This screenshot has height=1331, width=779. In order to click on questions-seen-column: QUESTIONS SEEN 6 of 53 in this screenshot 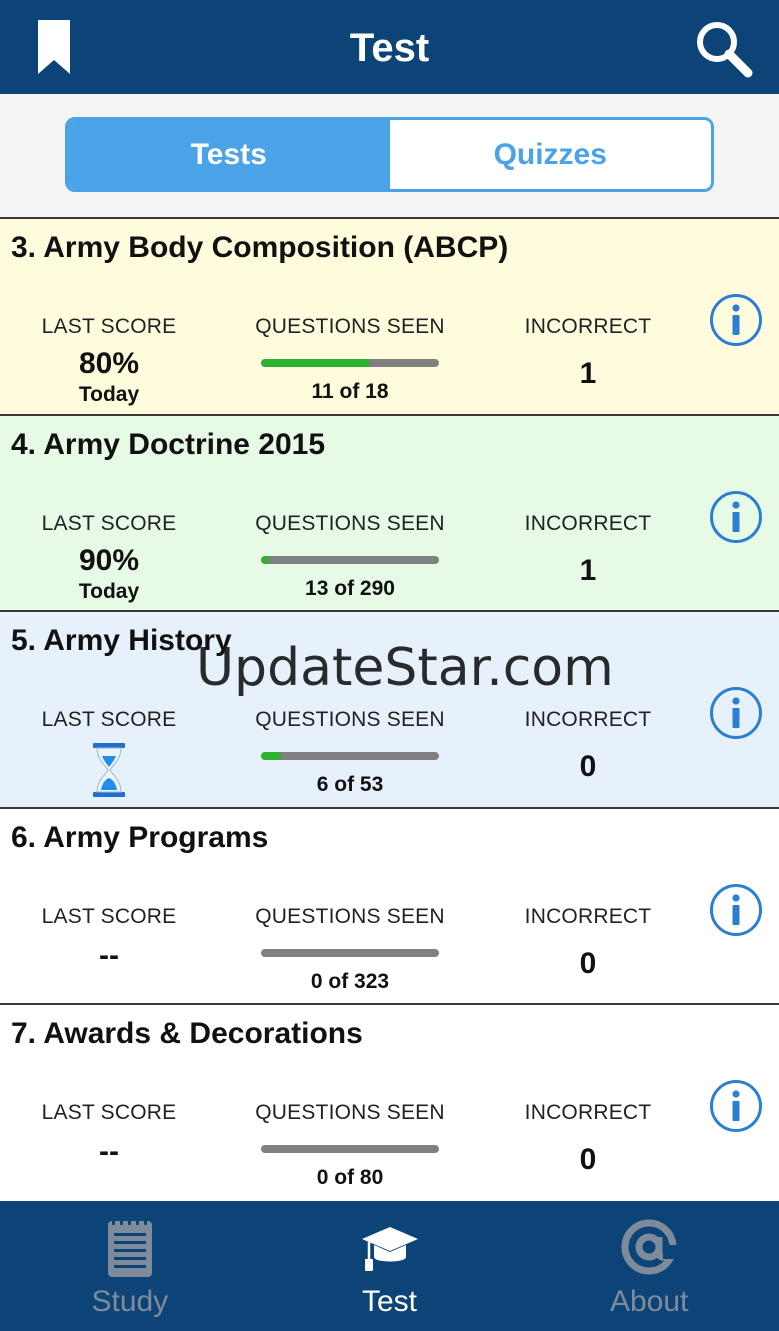, I will do `click(350, 752)`.